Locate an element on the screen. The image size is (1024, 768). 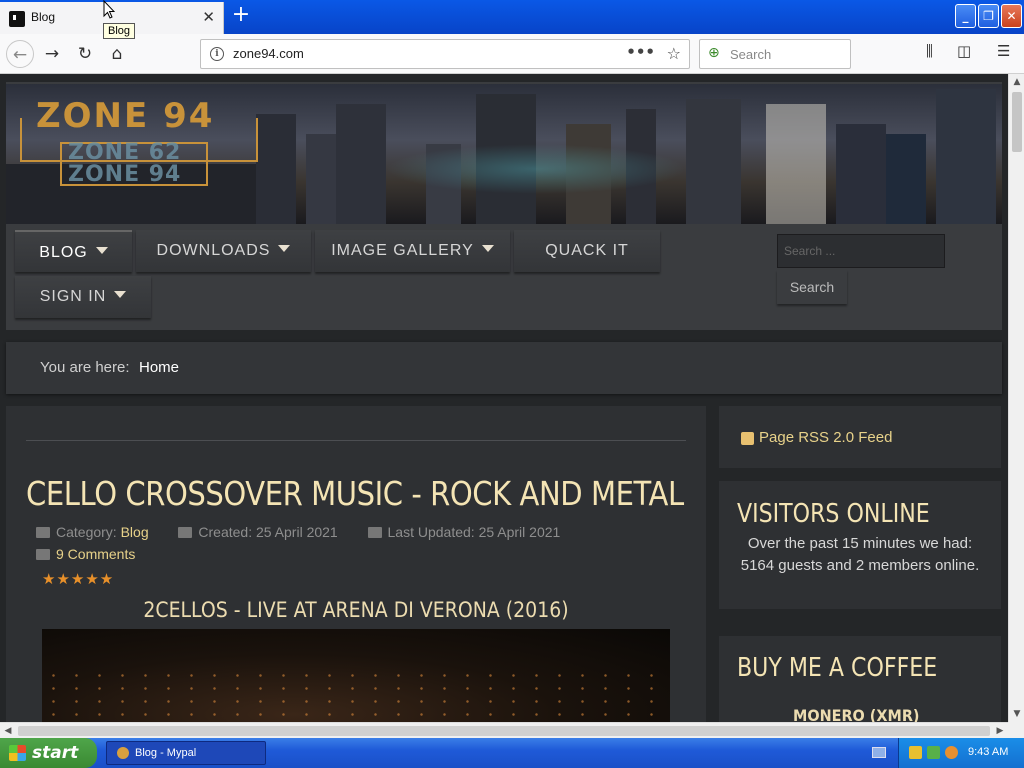
start-button: start is located at coordinates (48, 753).